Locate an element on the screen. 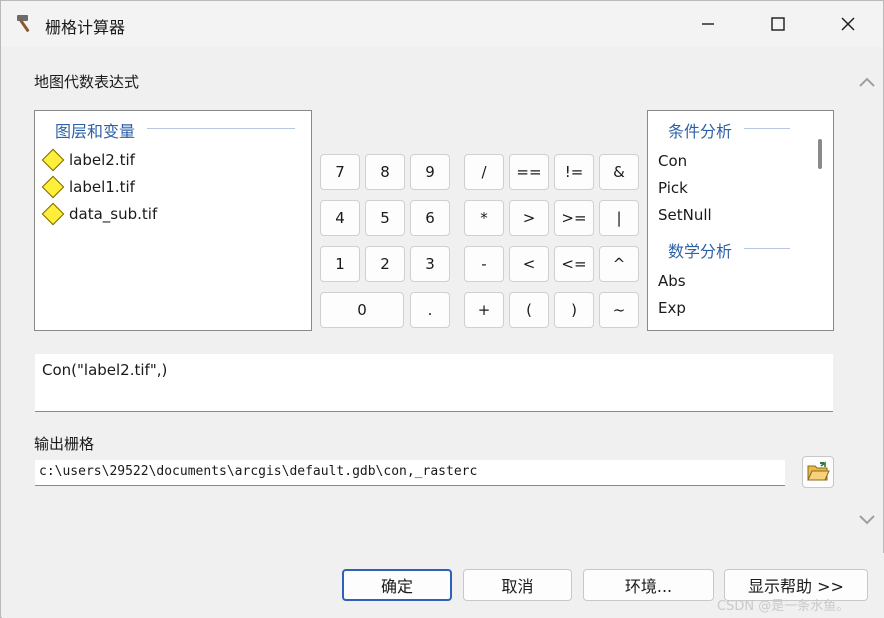  close-button is located at coordinates (848, 24).